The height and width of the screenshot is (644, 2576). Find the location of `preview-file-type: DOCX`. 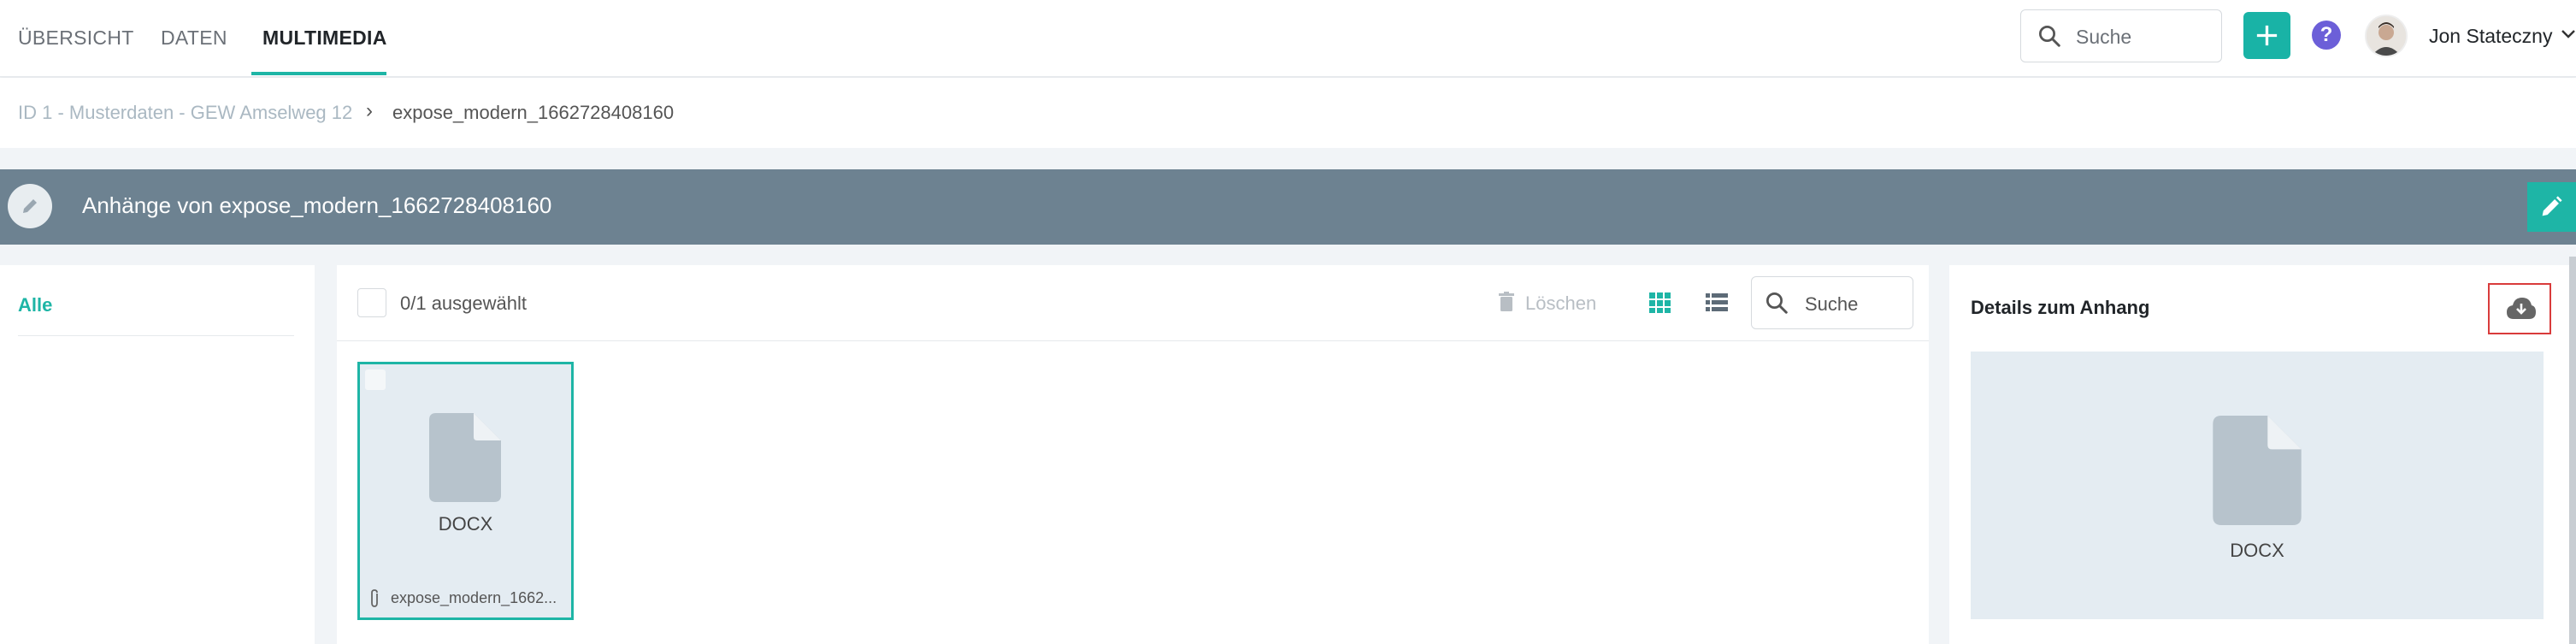

preview-file-type: DOCX is located at coordinates (2257, 550).